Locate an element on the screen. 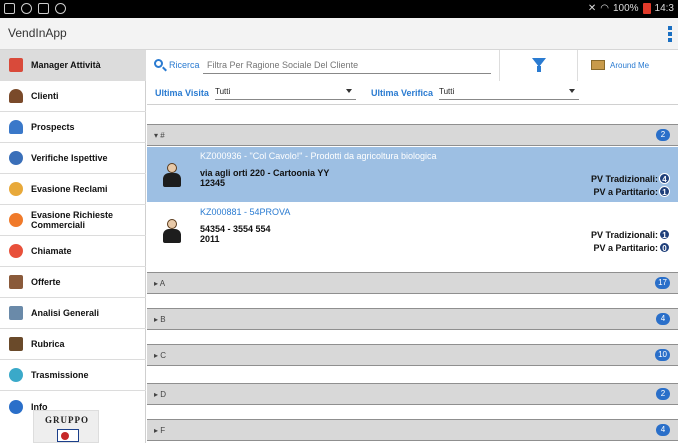 This screenshot has width=678, height=443. client-address: 54354 - 3554 554 is located at coordinates (235, 229).